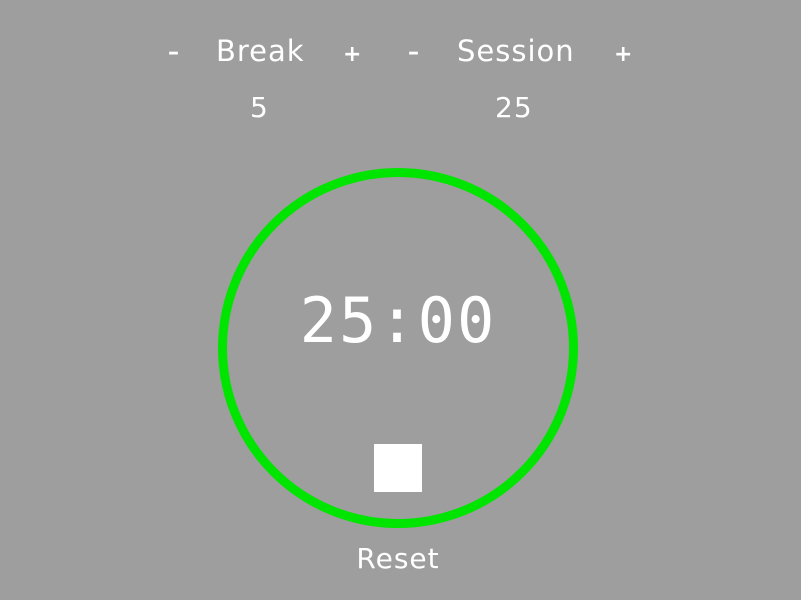 This screenshot has width=801, height=600. What do you see at coordinates (514, 107) in the screenshot?
I see `session-length-value: 25` at bounding box center [514, 107].